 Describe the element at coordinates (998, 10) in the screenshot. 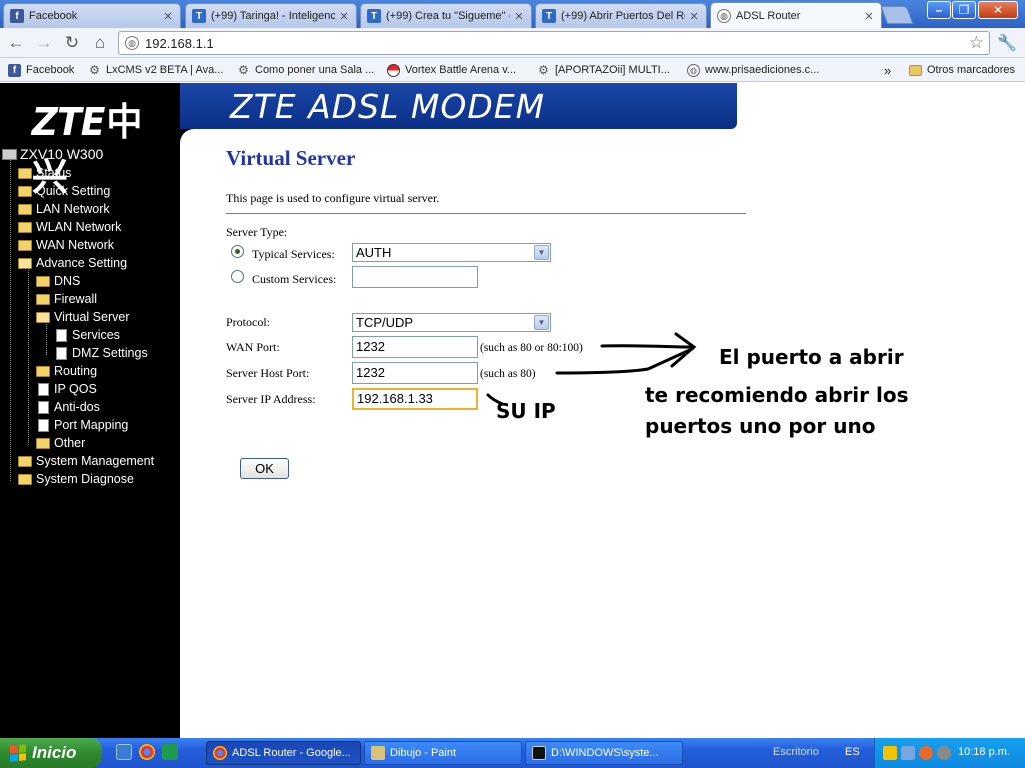

I see `close-window-button: ✕` at that location.